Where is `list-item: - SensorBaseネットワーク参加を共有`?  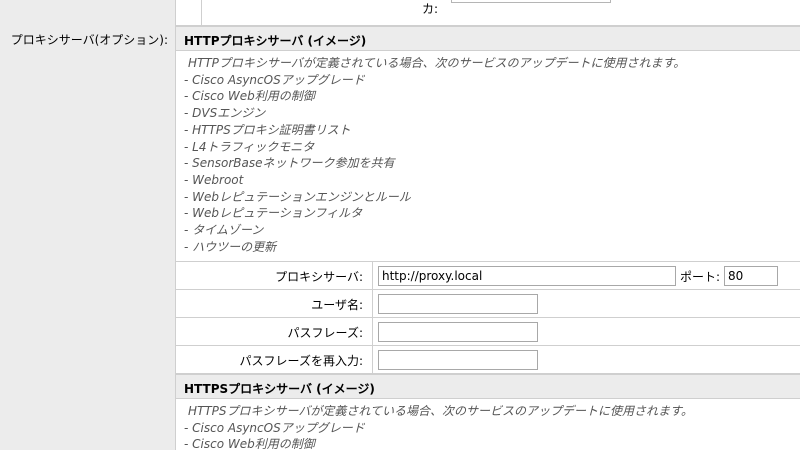 list-item: - SensorBaseネットワーク参加を共有 is located at coordinates (289, 163).